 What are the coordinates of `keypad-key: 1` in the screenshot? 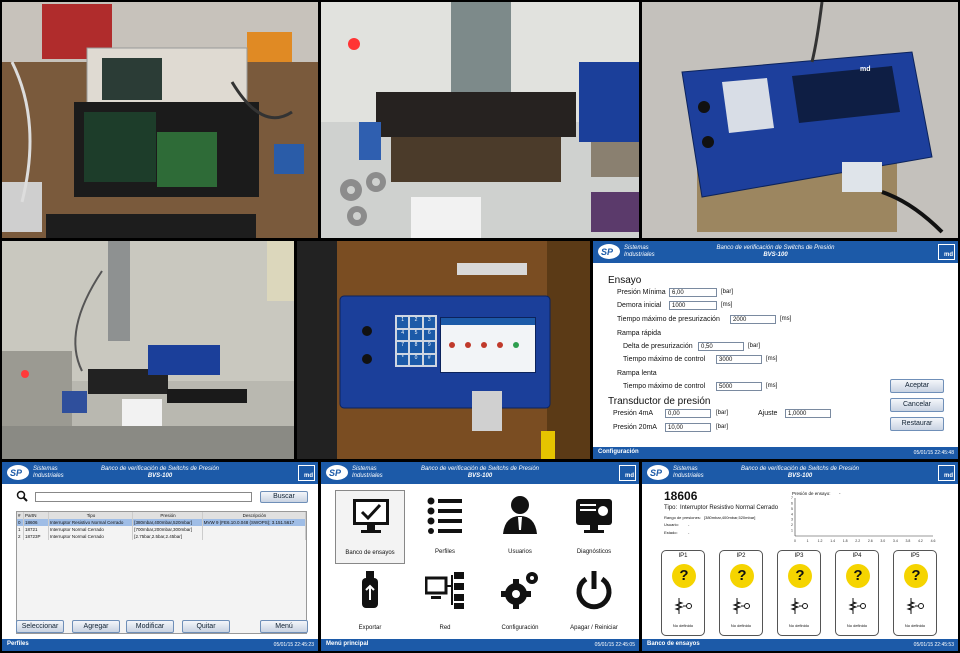 It's located at (403, 322).